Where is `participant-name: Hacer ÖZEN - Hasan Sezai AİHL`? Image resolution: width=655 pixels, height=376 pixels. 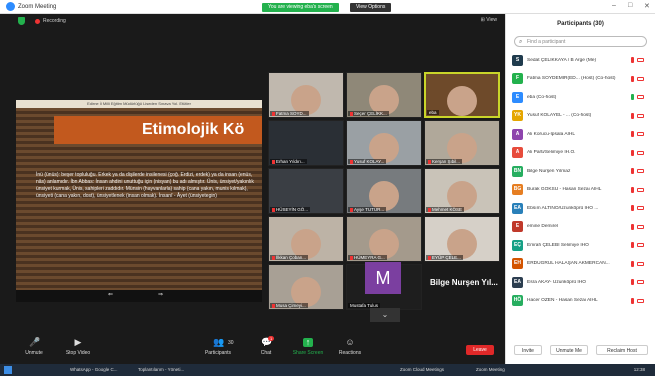
participant-name: Hacer ÖZEN - Hasan Sezai AİHL is located at coordinates (562, 301).